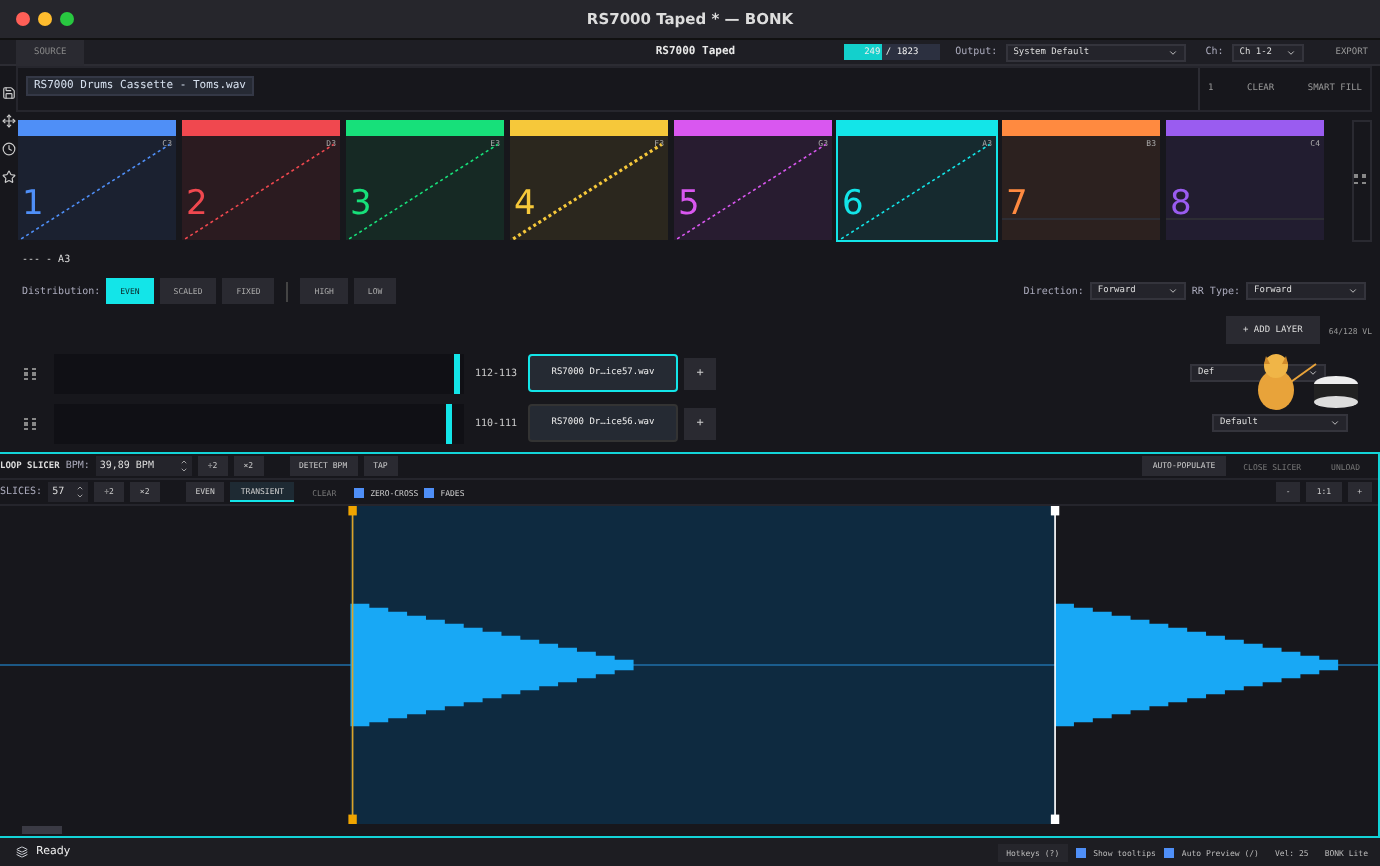  I want to click on pad-number: 6, so click(853, 203).